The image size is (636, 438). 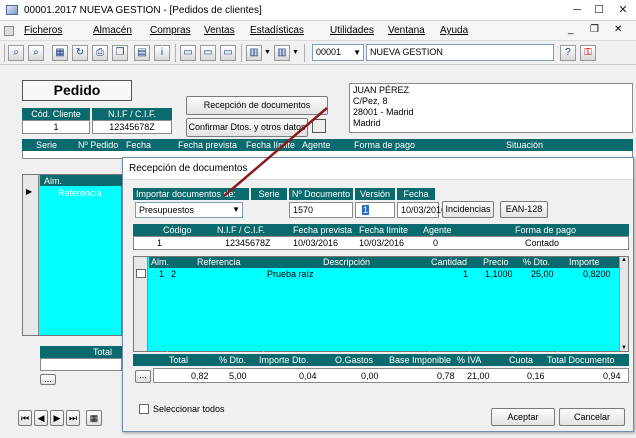 What do you see at coordinates (592, 417) in the screenshot?
I see `cancel-button: Cancelar` at bounding box center [592, 417].